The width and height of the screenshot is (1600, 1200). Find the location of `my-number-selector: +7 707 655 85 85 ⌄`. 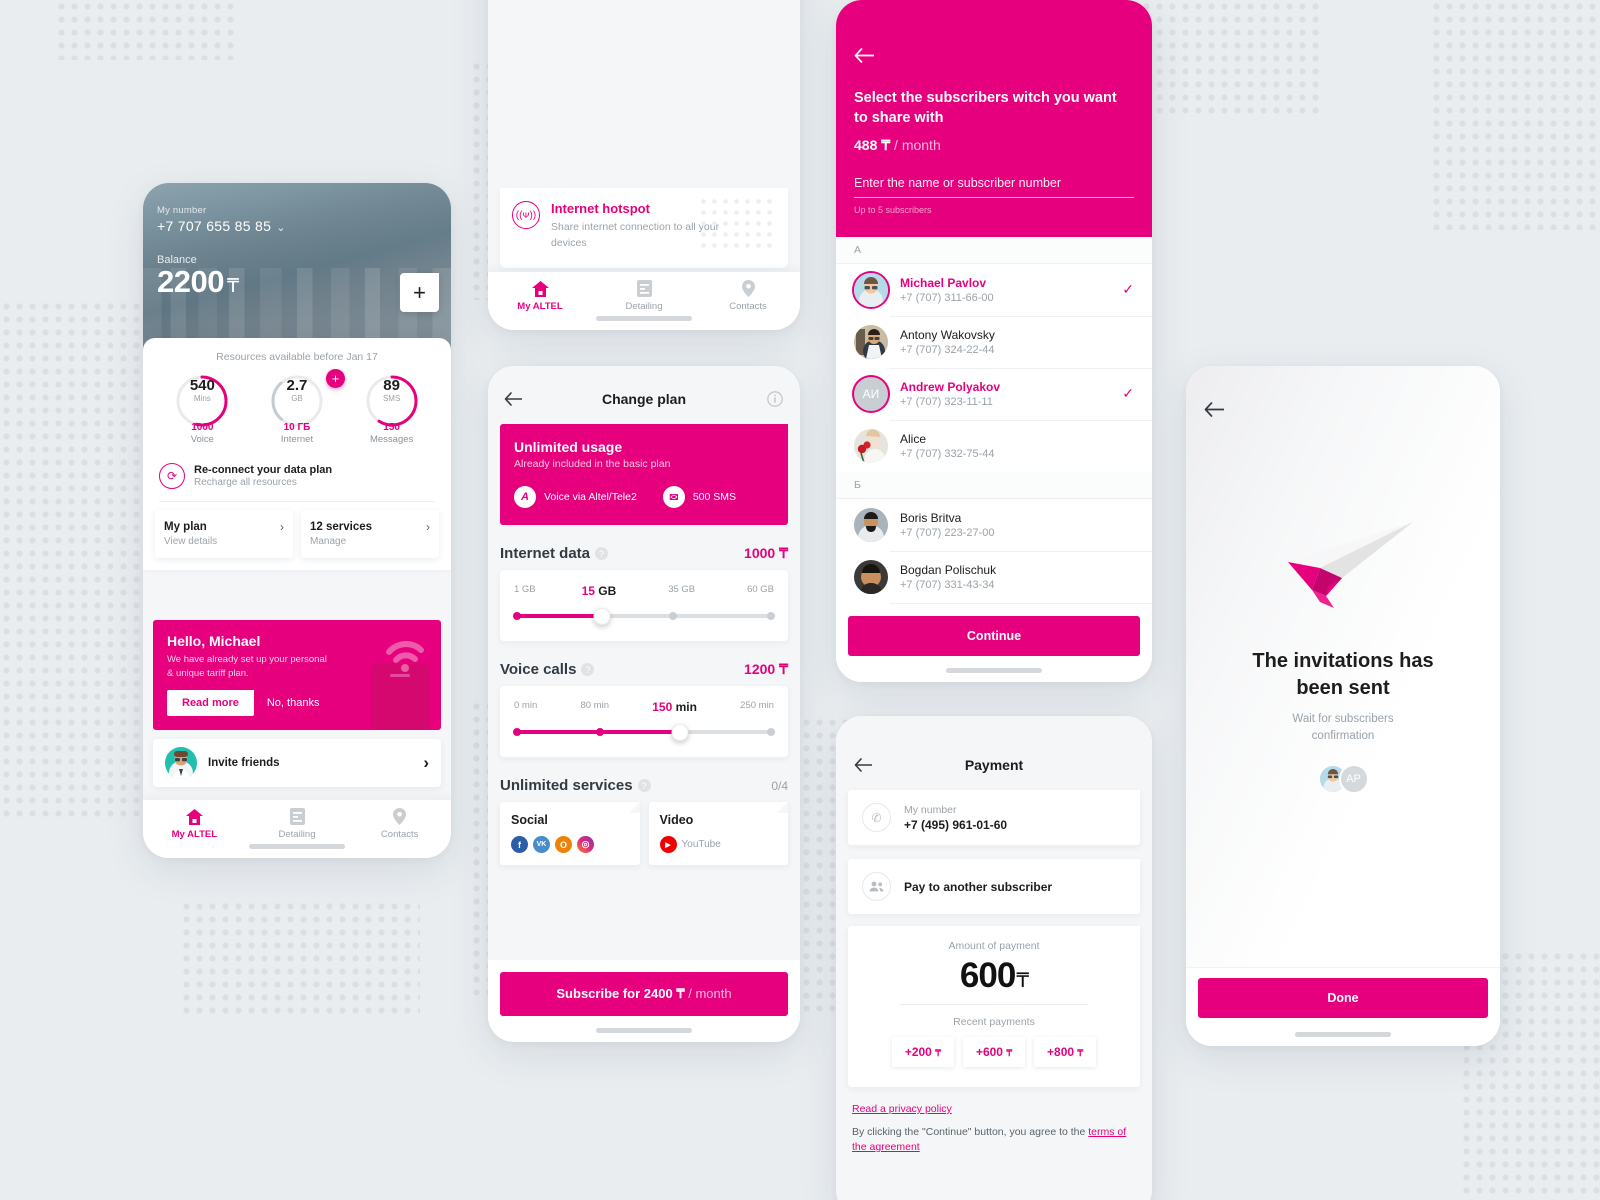

my-number-selector: +7 707 655 85 85 ⌄ is located at coordinates (304, 226).